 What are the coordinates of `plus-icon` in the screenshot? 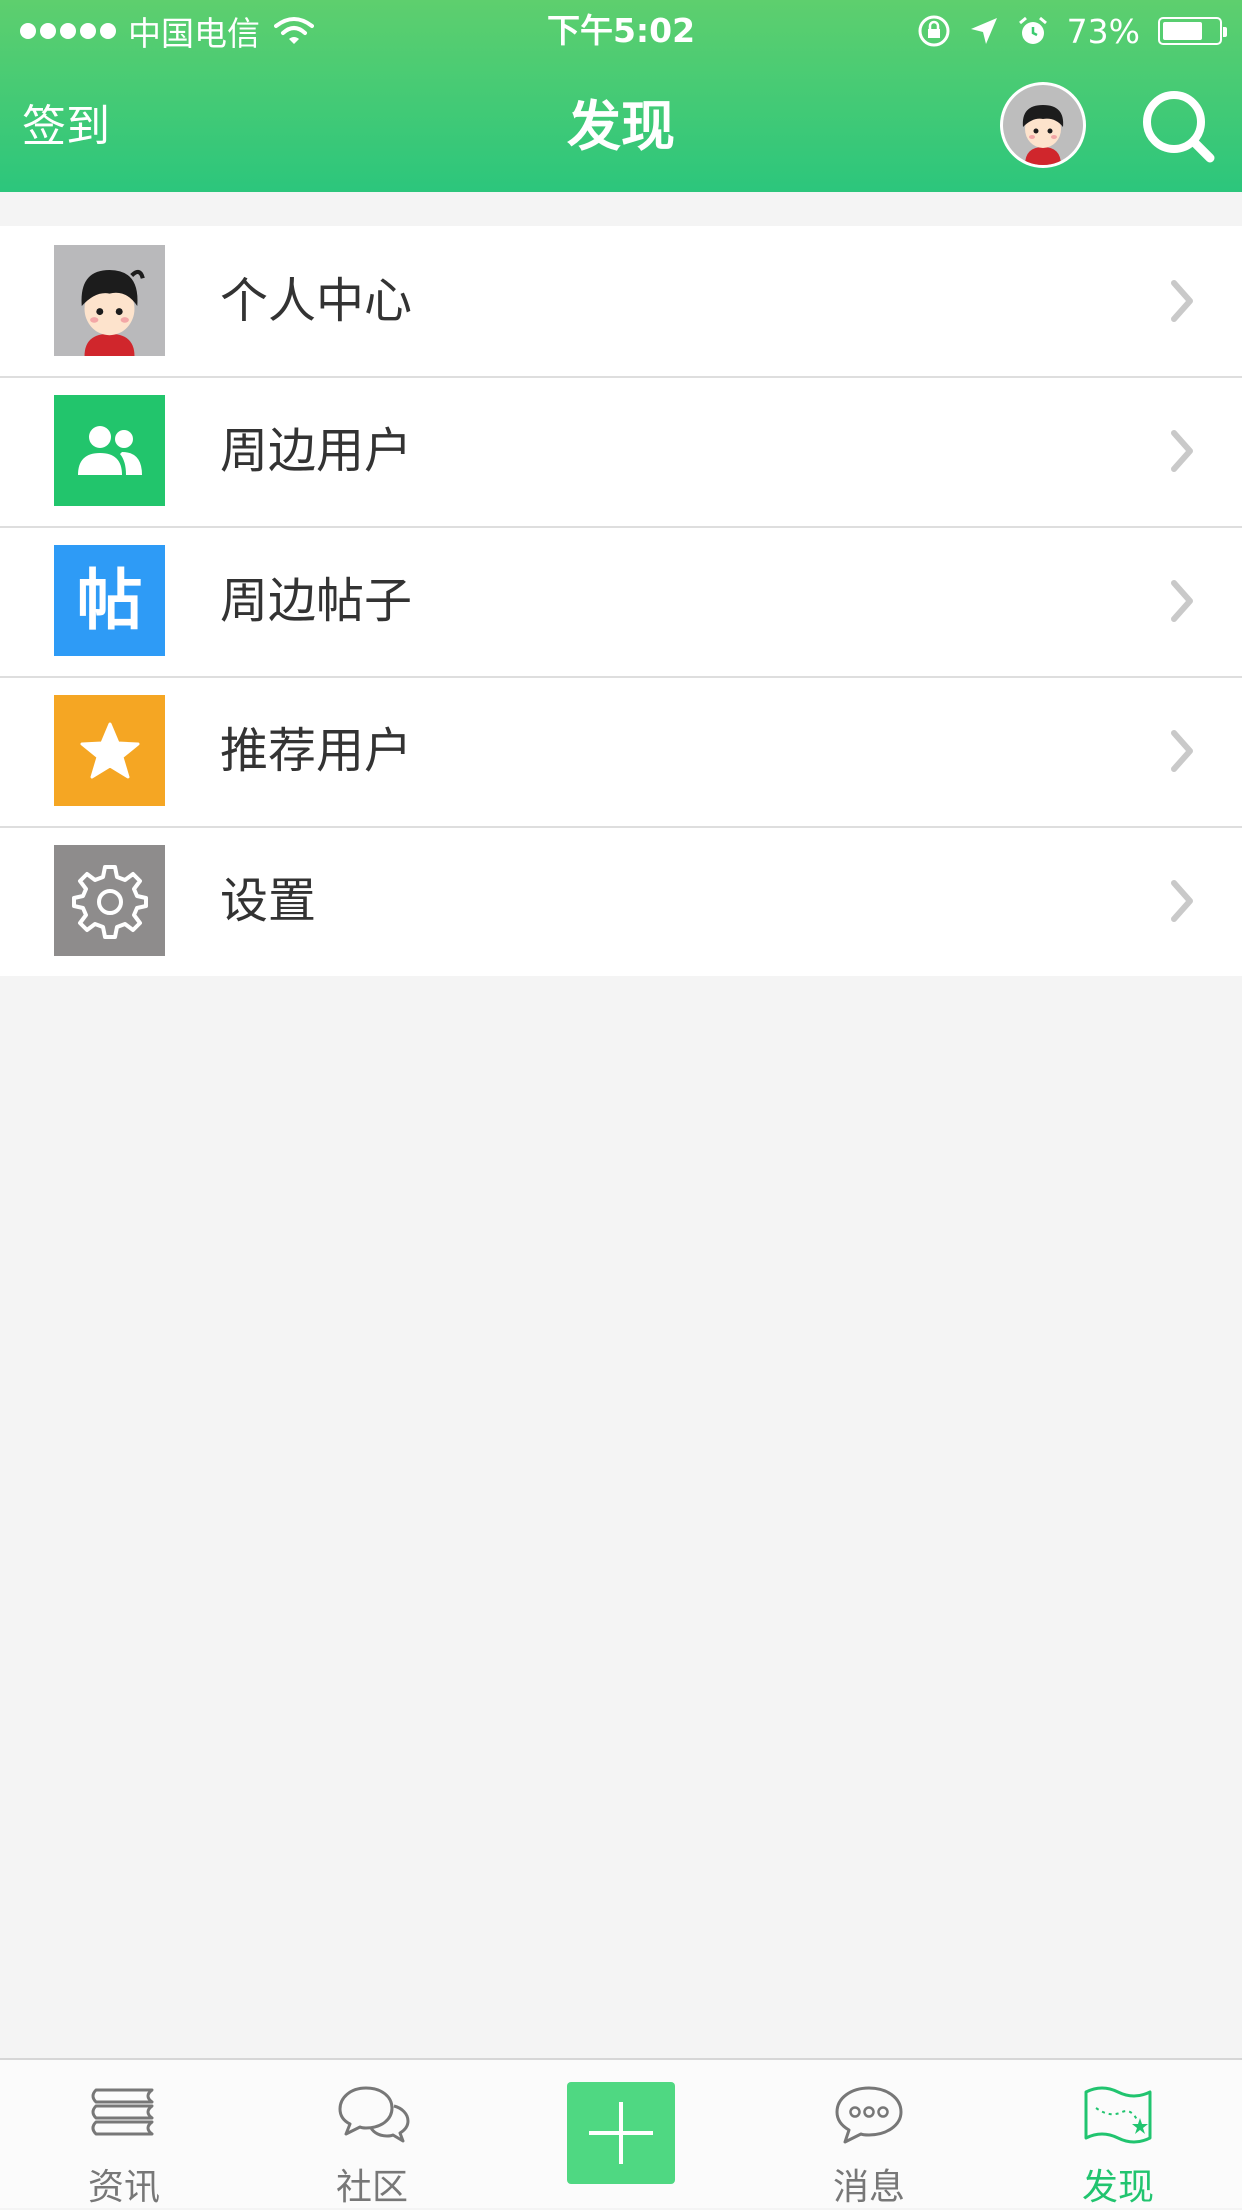 It's located at (621, 2133).